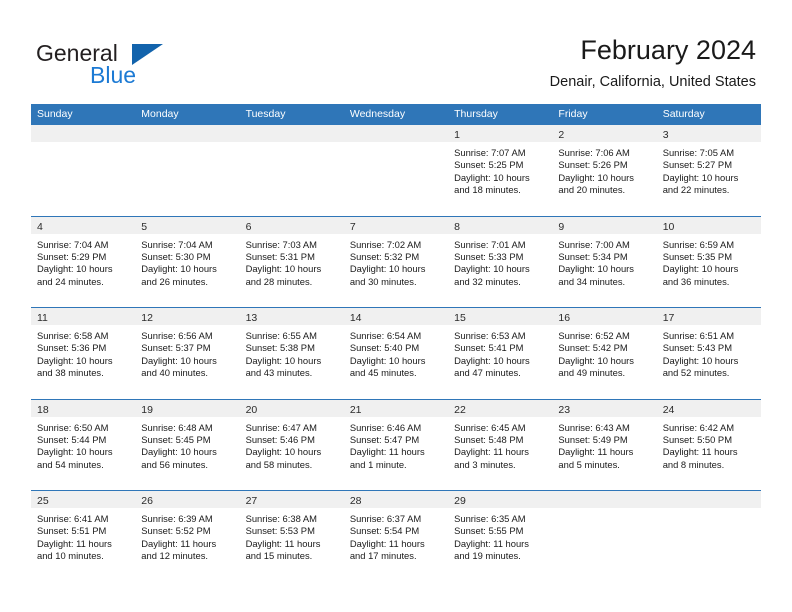 This screenshot has width=792, height=612. What do you see at coordinates (594, 335) in the screenshot?
I see `sunrise-line: Sunrise: 6:52 AM` at bounding box center [594, 335].